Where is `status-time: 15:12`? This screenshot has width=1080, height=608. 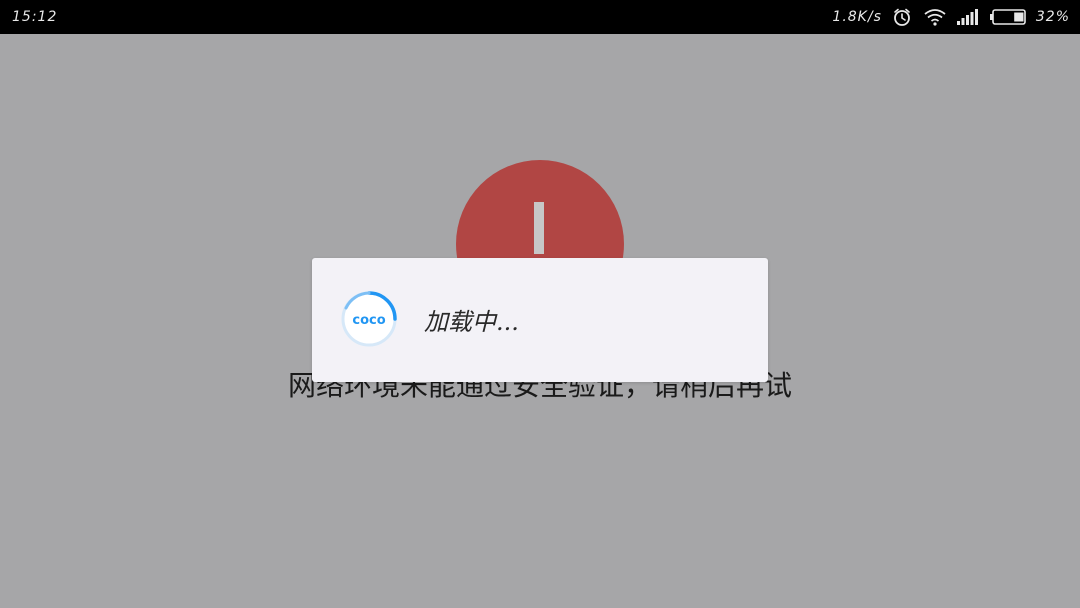 status-time: 15:12 is located at coordinates (35, 17).